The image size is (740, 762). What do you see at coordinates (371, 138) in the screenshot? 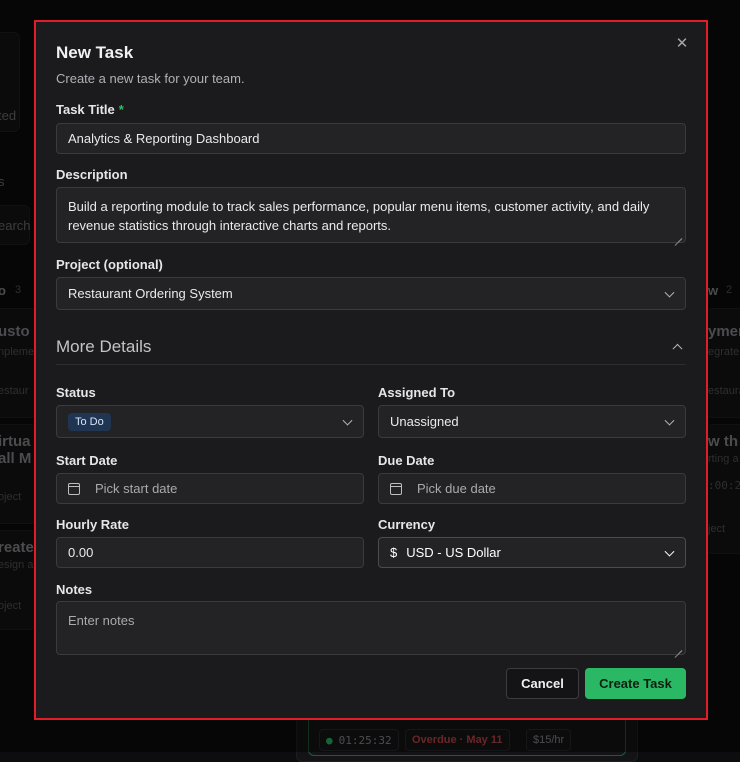
I see `task-title-input: Analytics & Reporting Dashboard` at bounding box center [371, 138].